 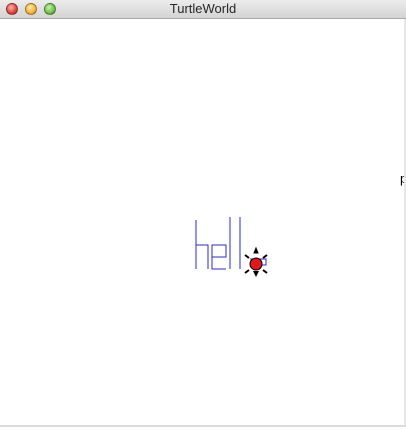 I want to click on title-bar: TurtleWorld, so click(x=203, y=9).